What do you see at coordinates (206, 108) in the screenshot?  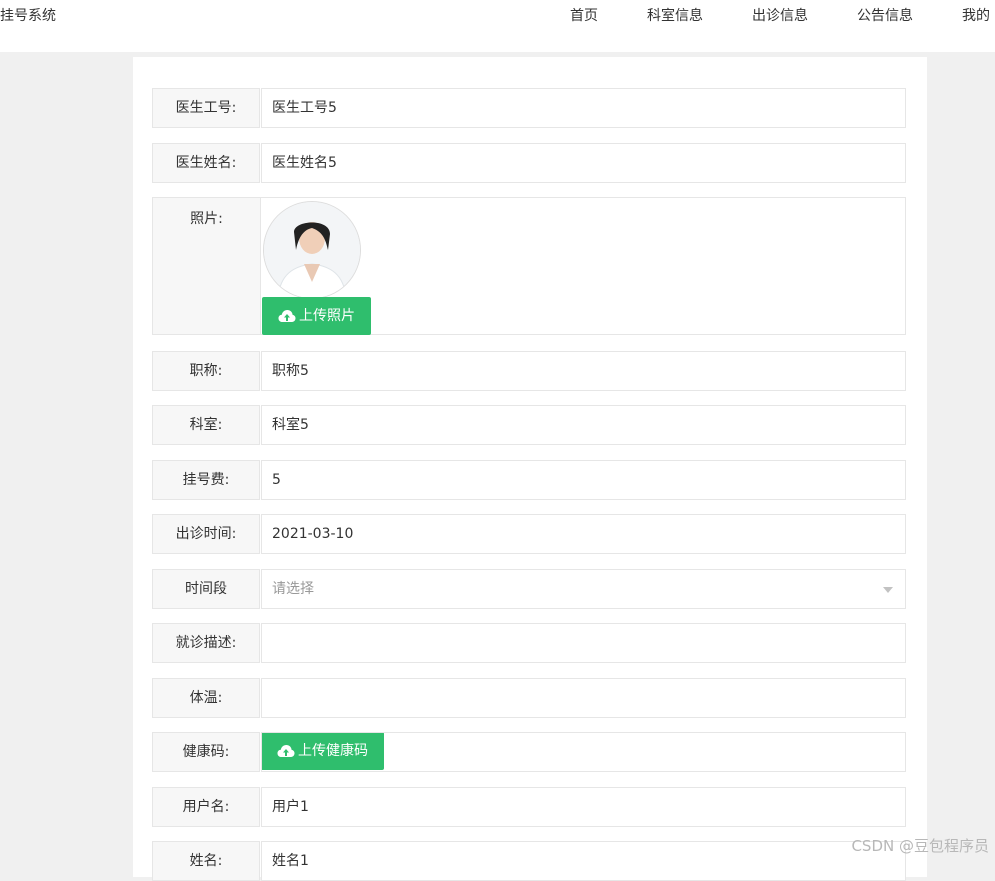 I see `doctor-id-label: 医生工号:` at bounding box center [206, 108].